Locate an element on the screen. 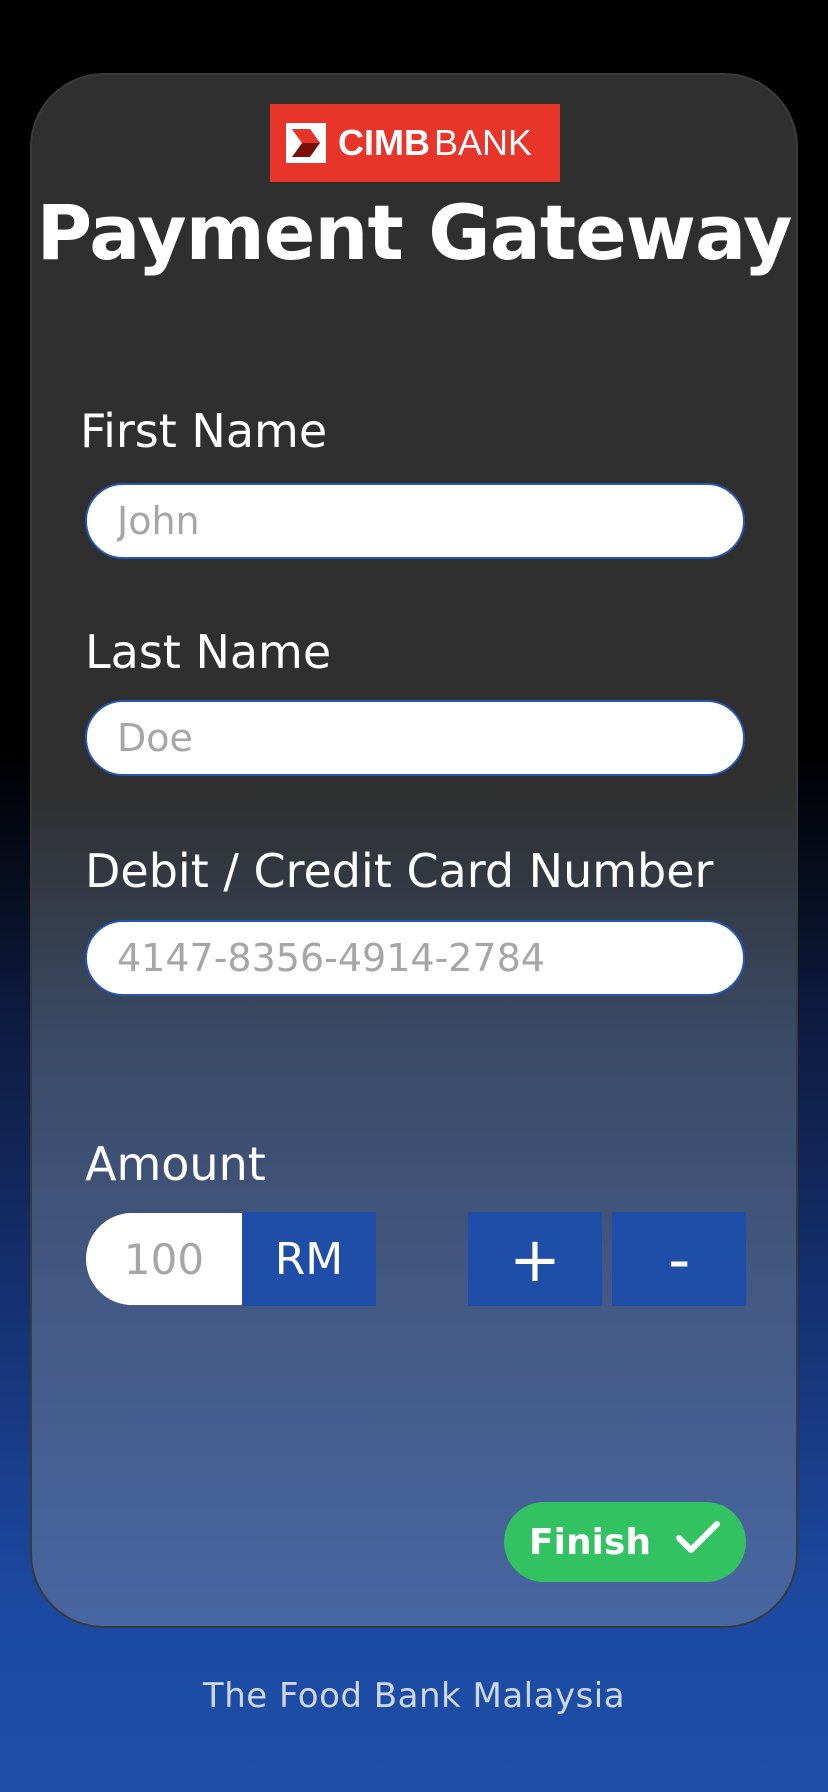 The image size is (828, 1792). cimb-chevron-icon is located at coordinates (306, 143).